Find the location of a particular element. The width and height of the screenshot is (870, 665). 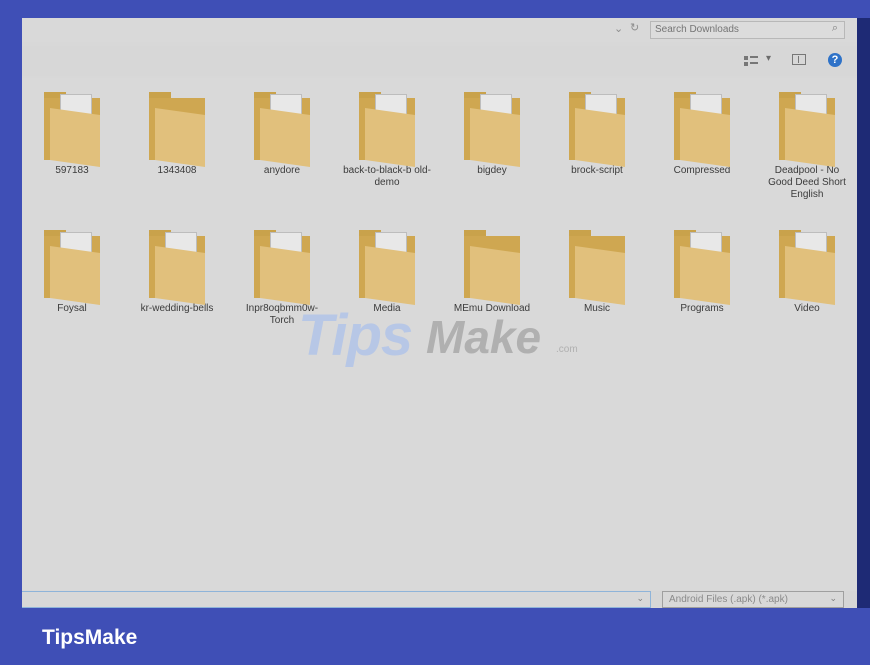

folder-item: Programs is located at coordinates (702, 271).